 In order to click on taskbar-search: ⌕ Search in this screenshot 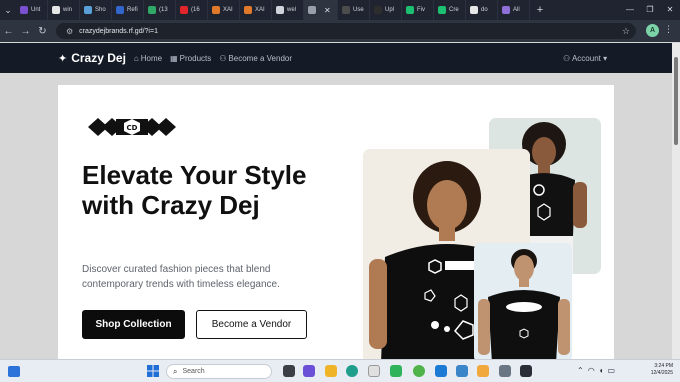, I will do `click(219, 371)`.